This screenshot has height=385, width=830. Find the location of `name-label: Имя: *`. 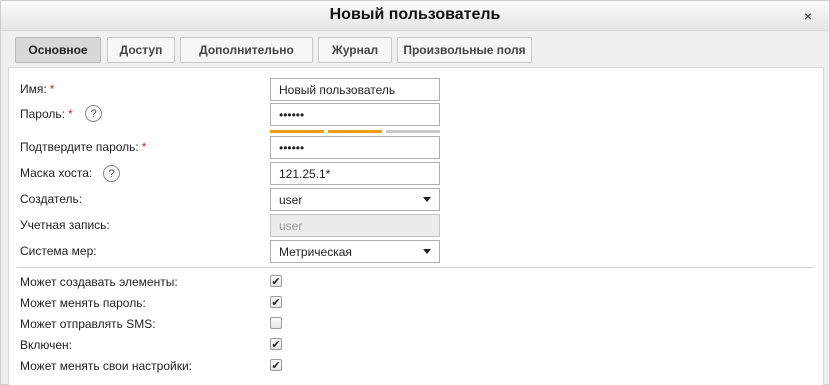

name-label: Имя: * is located at coordinates (37, 89).